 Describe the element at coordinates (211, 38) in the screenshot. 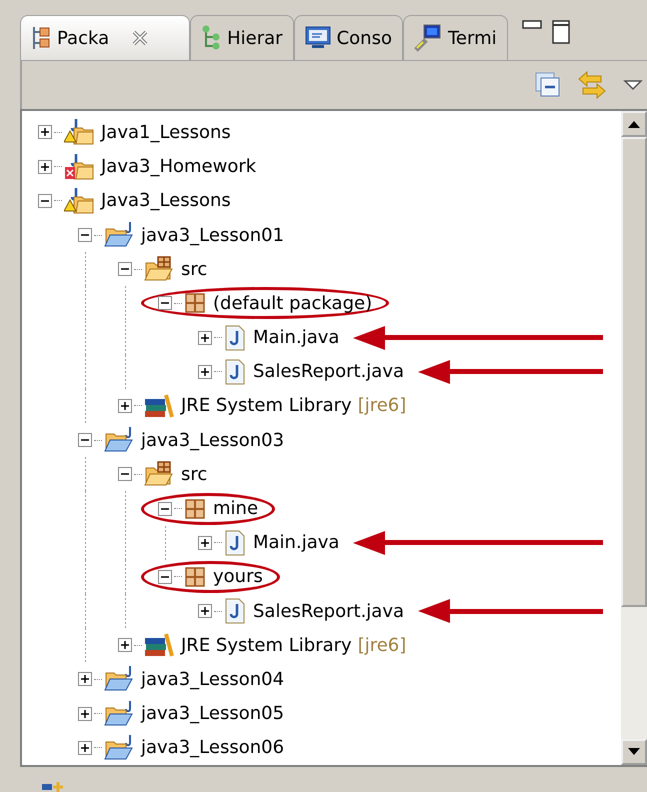

I see `hierarchy-icon` at that location.